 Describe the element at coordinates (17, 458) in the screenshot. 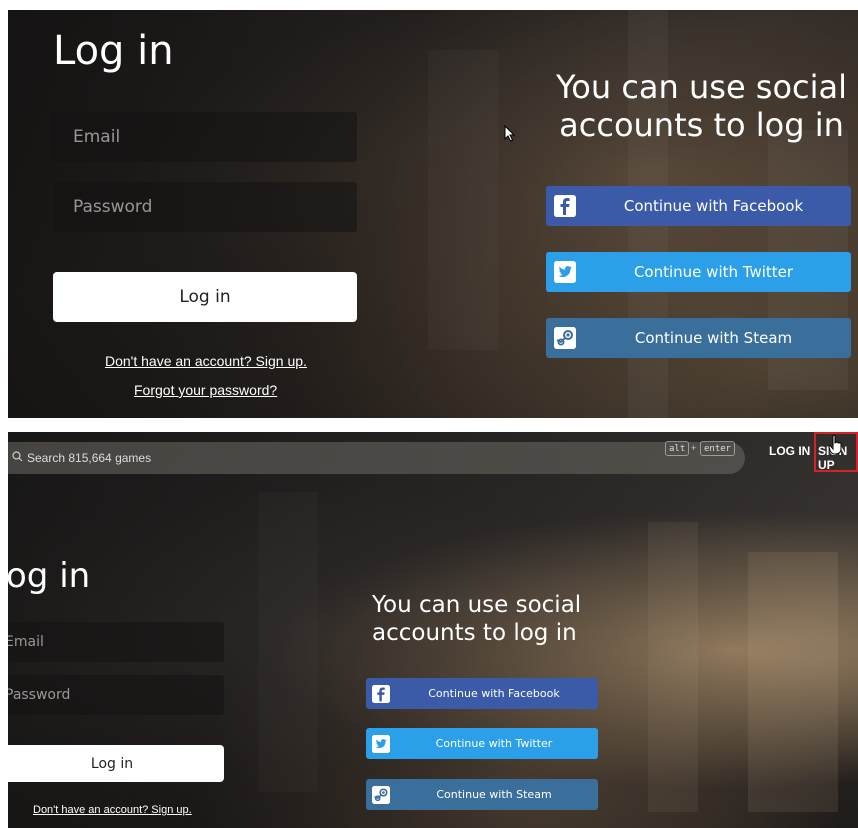

I see `search-icon` at that location.